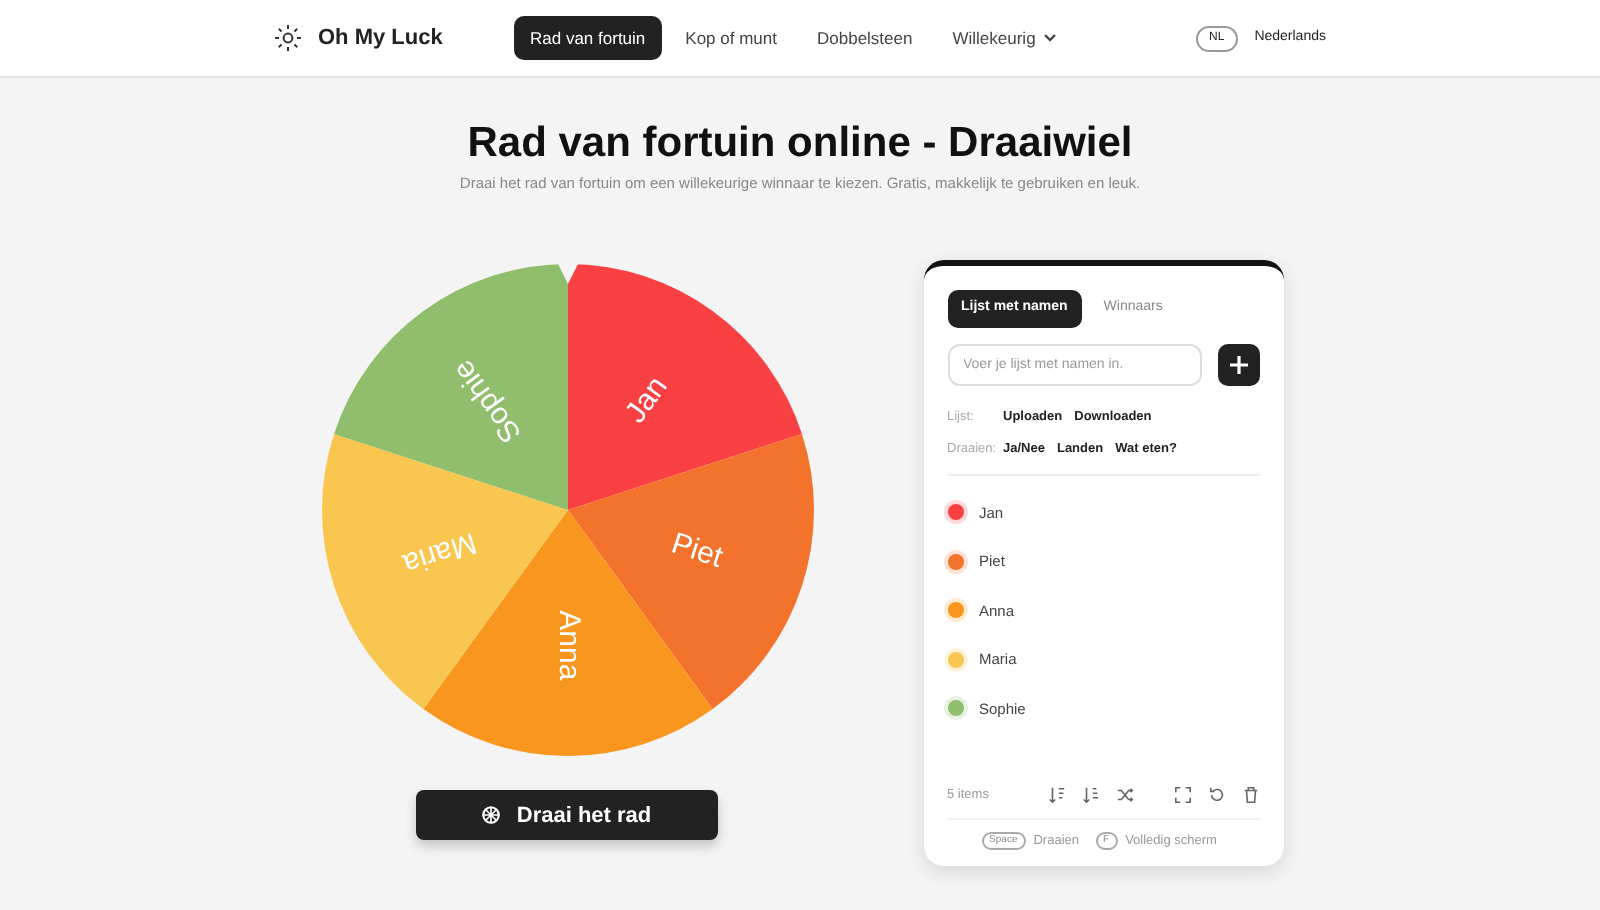  Describe the element at coordinates (1216, 795) in the screenshot. I see `reset-icon` at that location.